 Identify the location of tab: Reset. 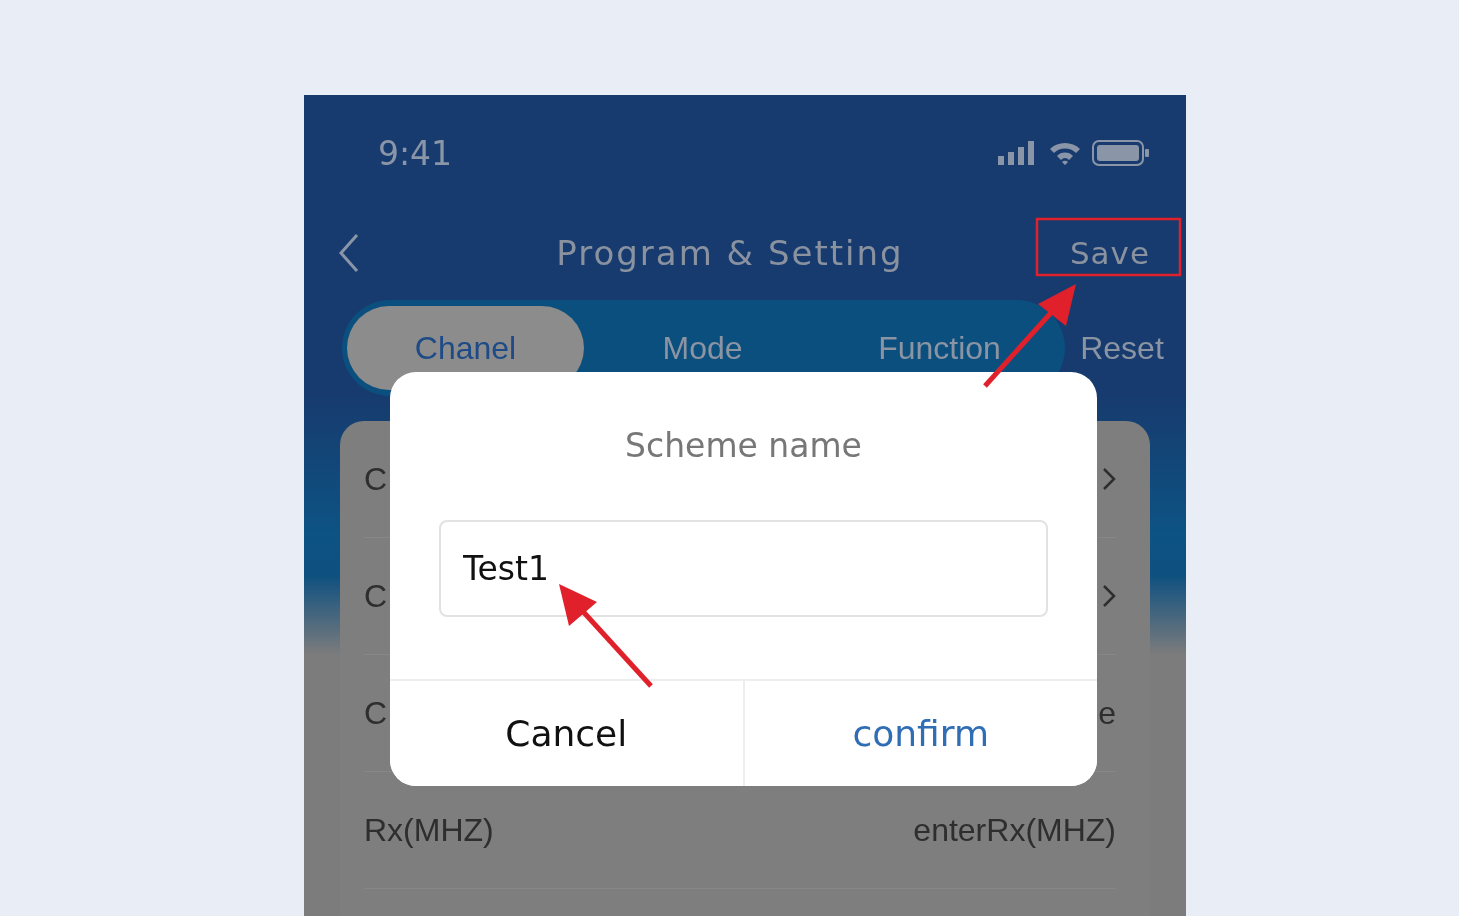
(1122, 348).